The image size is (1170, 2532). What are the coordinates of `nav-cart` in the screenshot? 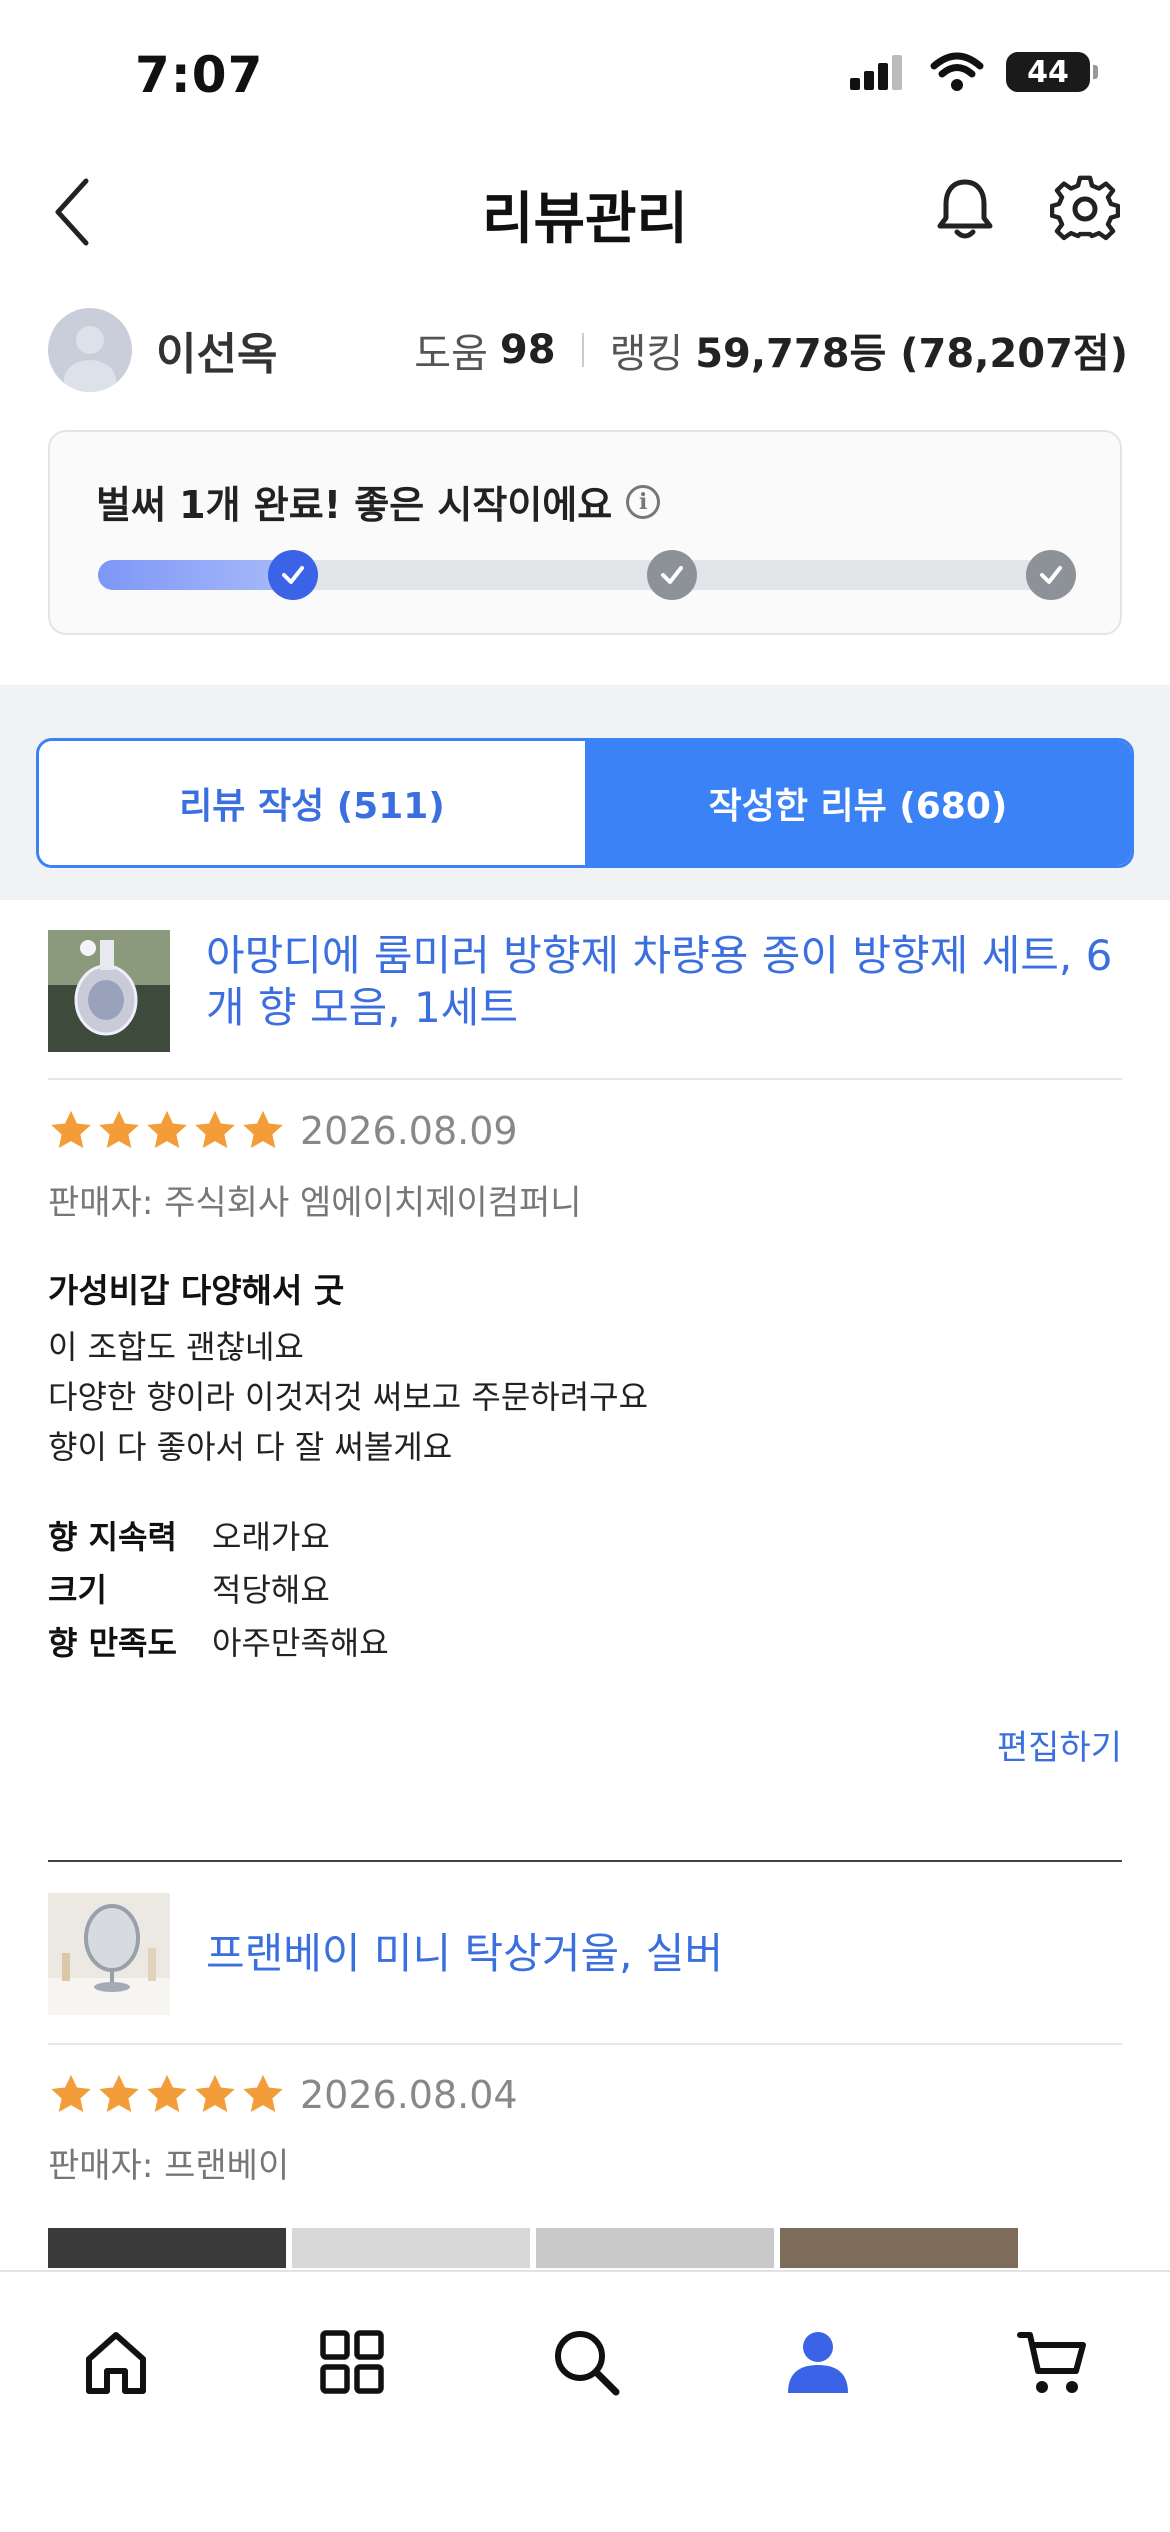 It's located at (1052, 2362).